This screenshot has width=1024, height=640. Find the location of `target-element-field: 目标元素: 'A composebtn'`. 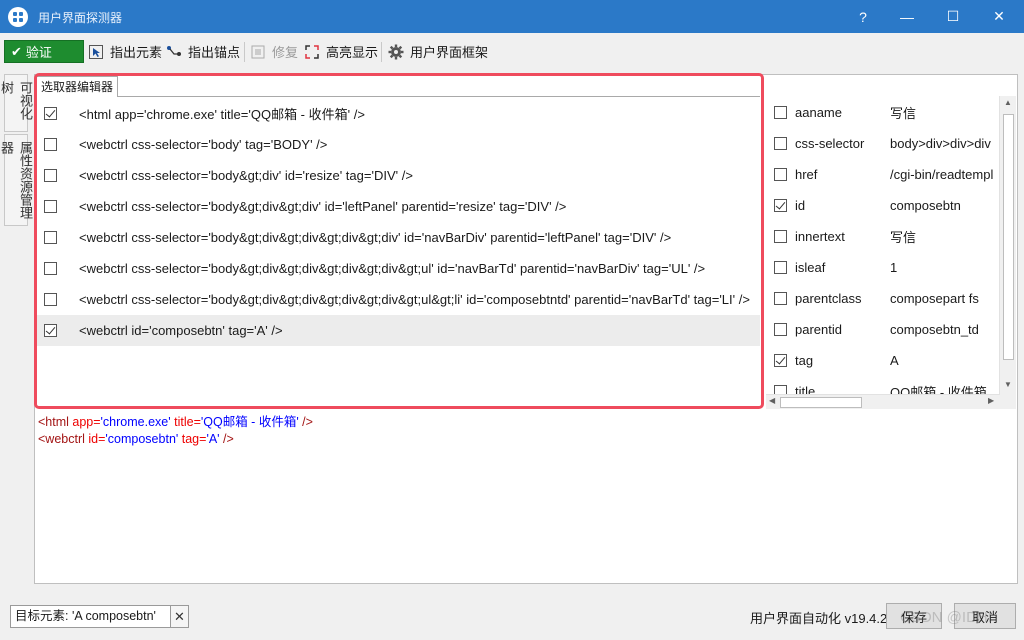

target-element-field: 目标元素: 'A composebtn' is located at coordinates (94, 616).